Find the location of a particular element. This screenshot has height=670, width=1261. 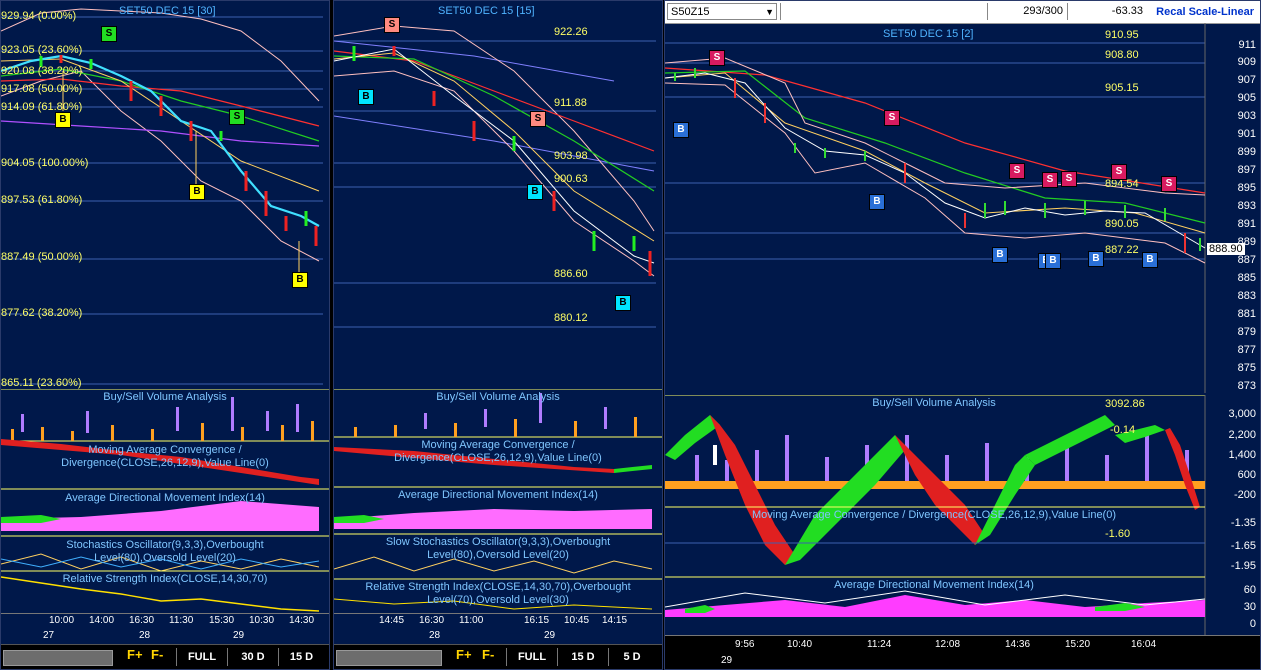

price-level: 886.60 is located at coordinates (571, 274).